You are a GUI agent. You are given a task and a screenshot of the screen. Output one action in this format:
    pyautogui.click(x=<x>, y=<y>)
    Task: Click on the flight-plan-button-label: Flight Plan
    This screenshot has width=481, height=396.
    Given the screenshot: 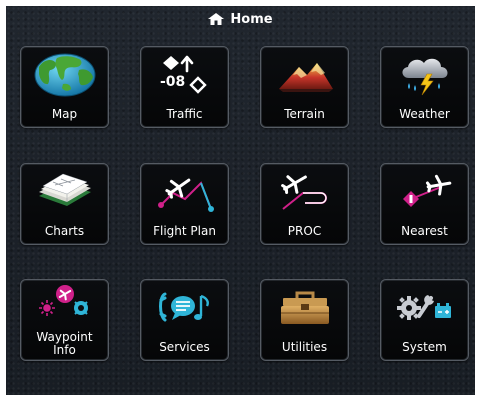 What is the action you would take?
    pyautogui.click(x=184, y=231)
    